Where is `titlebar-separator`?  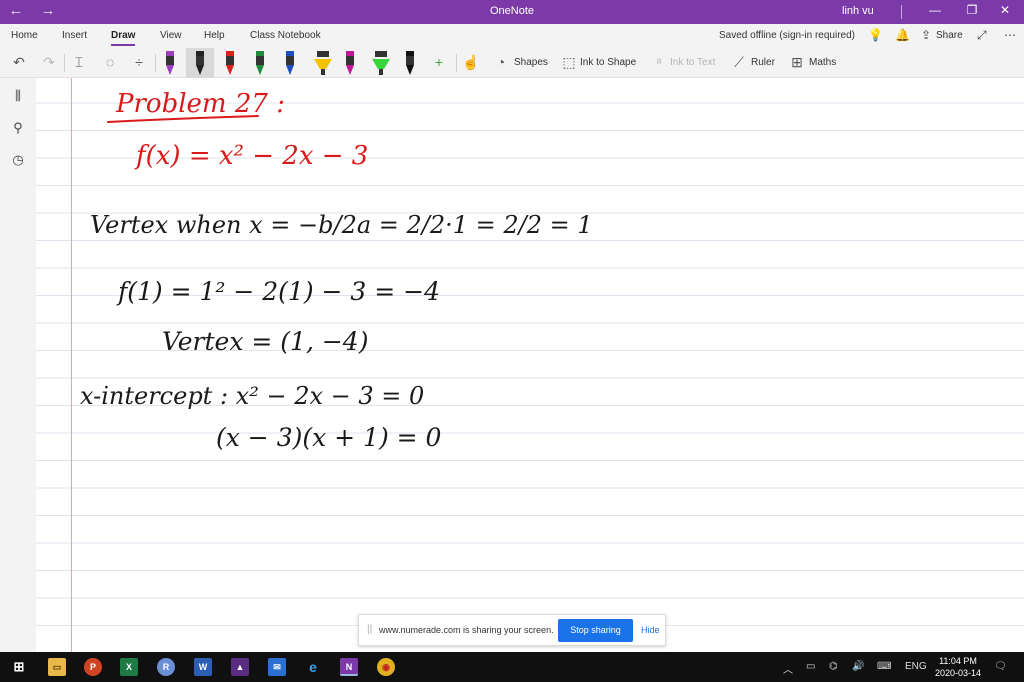
titlebar-separator is located at coordinates (901, 12).